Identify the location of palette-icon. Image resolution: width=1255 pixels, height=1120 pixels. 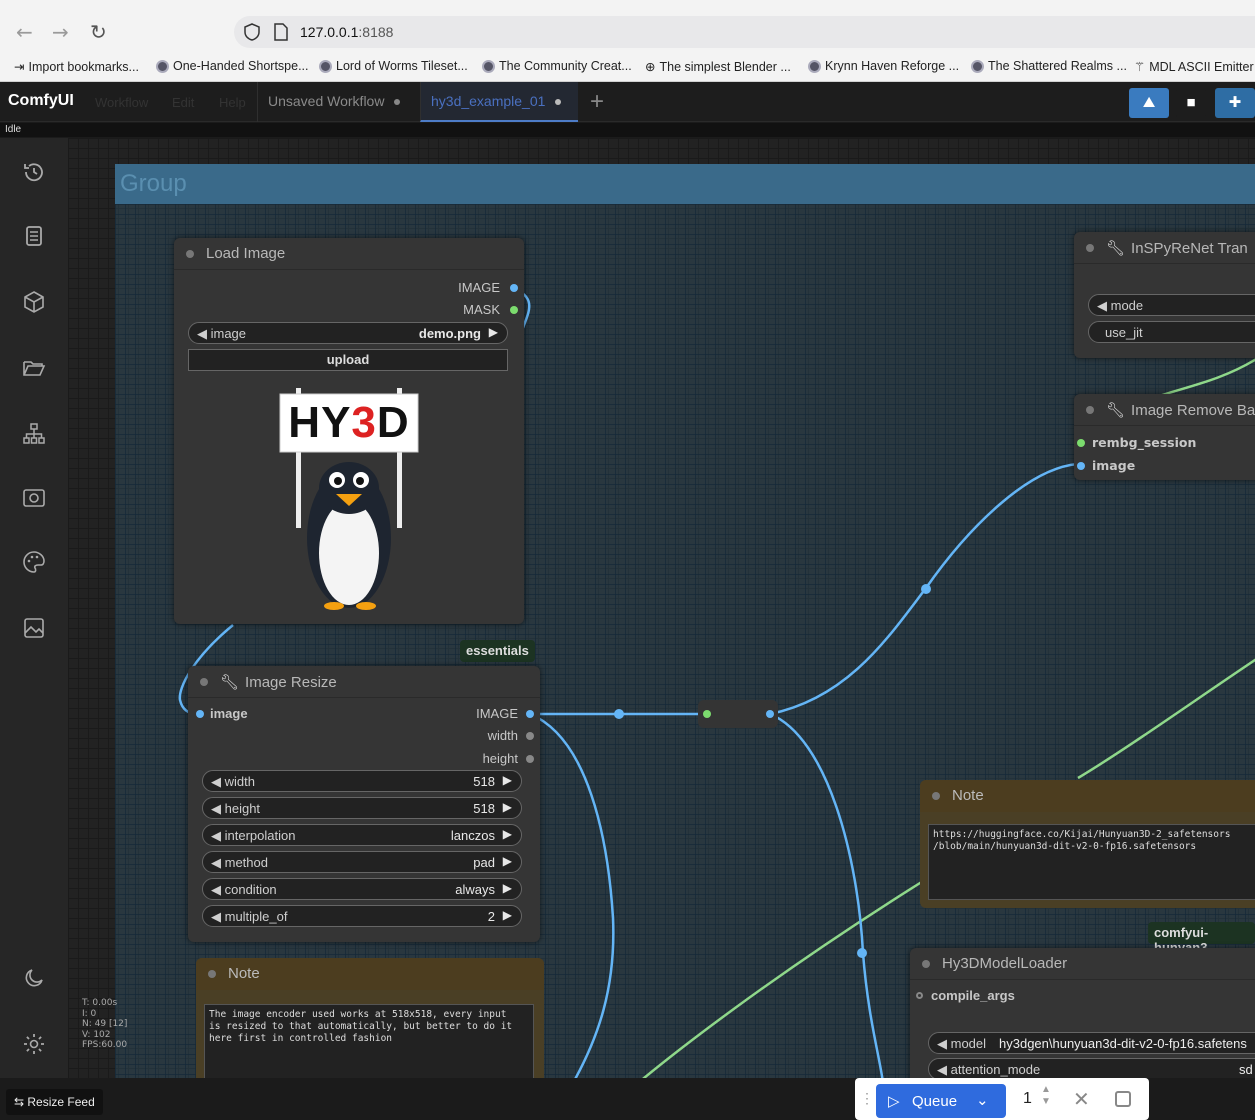
(34, 562).